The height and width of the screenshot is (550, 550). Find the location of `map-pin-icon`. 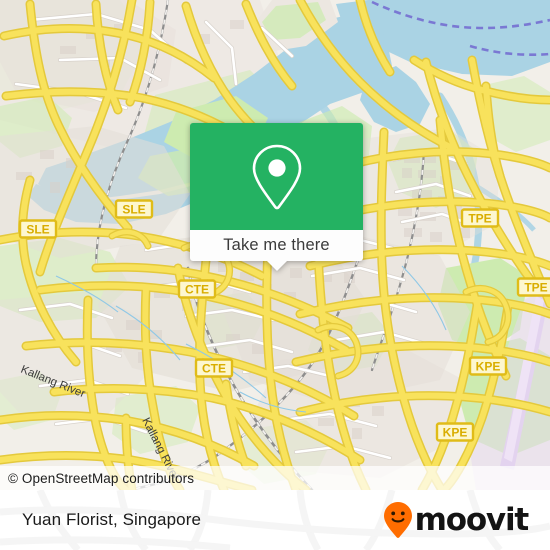

map-pin-icon is located at coordinates (276, 176).